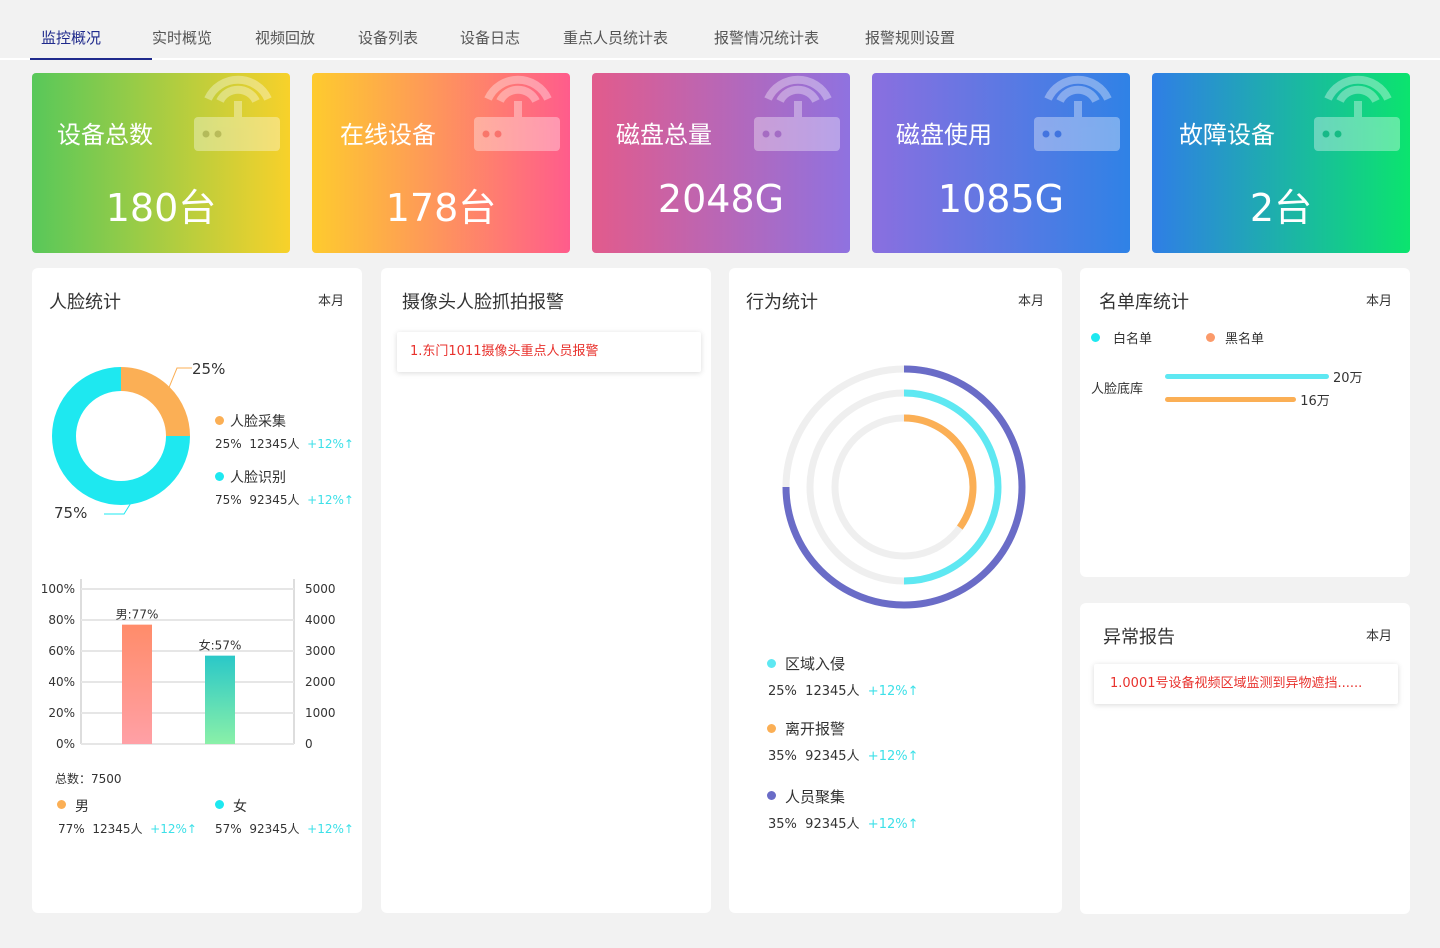 This screenshot has width=1440, height=948. What do you see at coordinates (258, 478) in the screenshot?
I see `legend-label: 人脸识别` at bounding box center [258, 478].